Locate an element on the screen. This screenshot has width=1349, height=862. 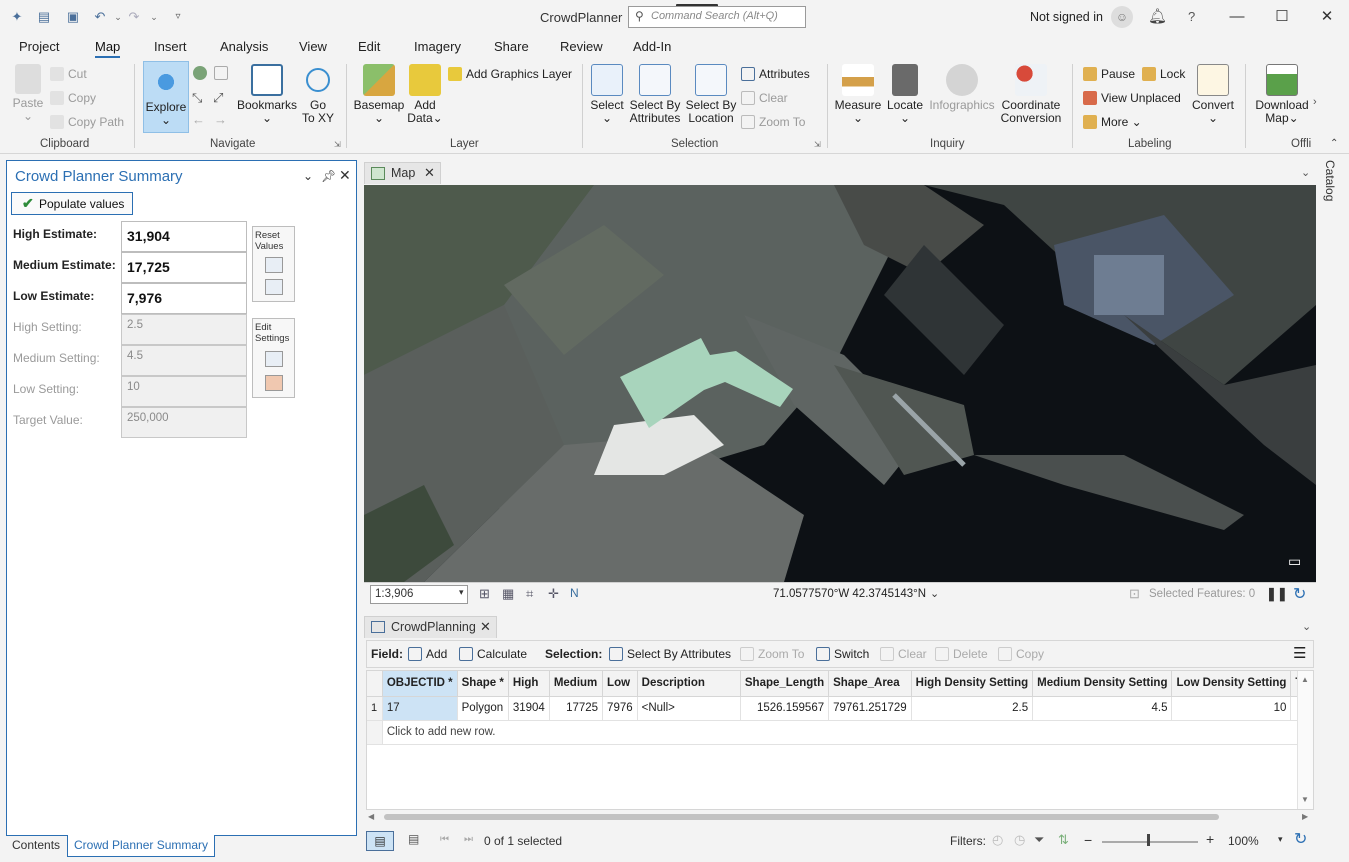
show-selected-records-button: ▤ is located at coordinates (413, 839).